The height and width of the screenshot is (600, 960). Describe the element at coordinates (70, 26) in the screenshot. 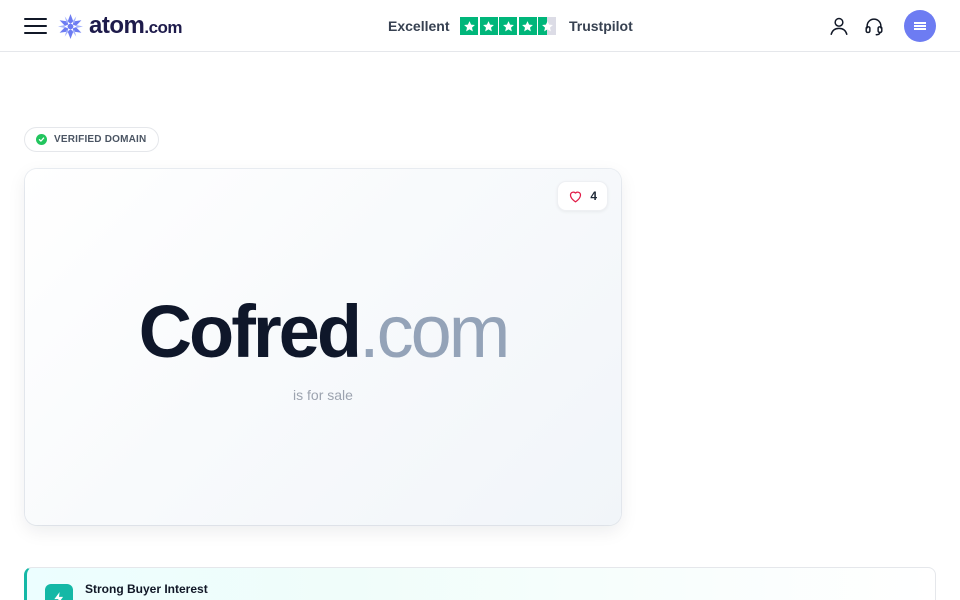

I see `atom-star-logo-icon` at that location.